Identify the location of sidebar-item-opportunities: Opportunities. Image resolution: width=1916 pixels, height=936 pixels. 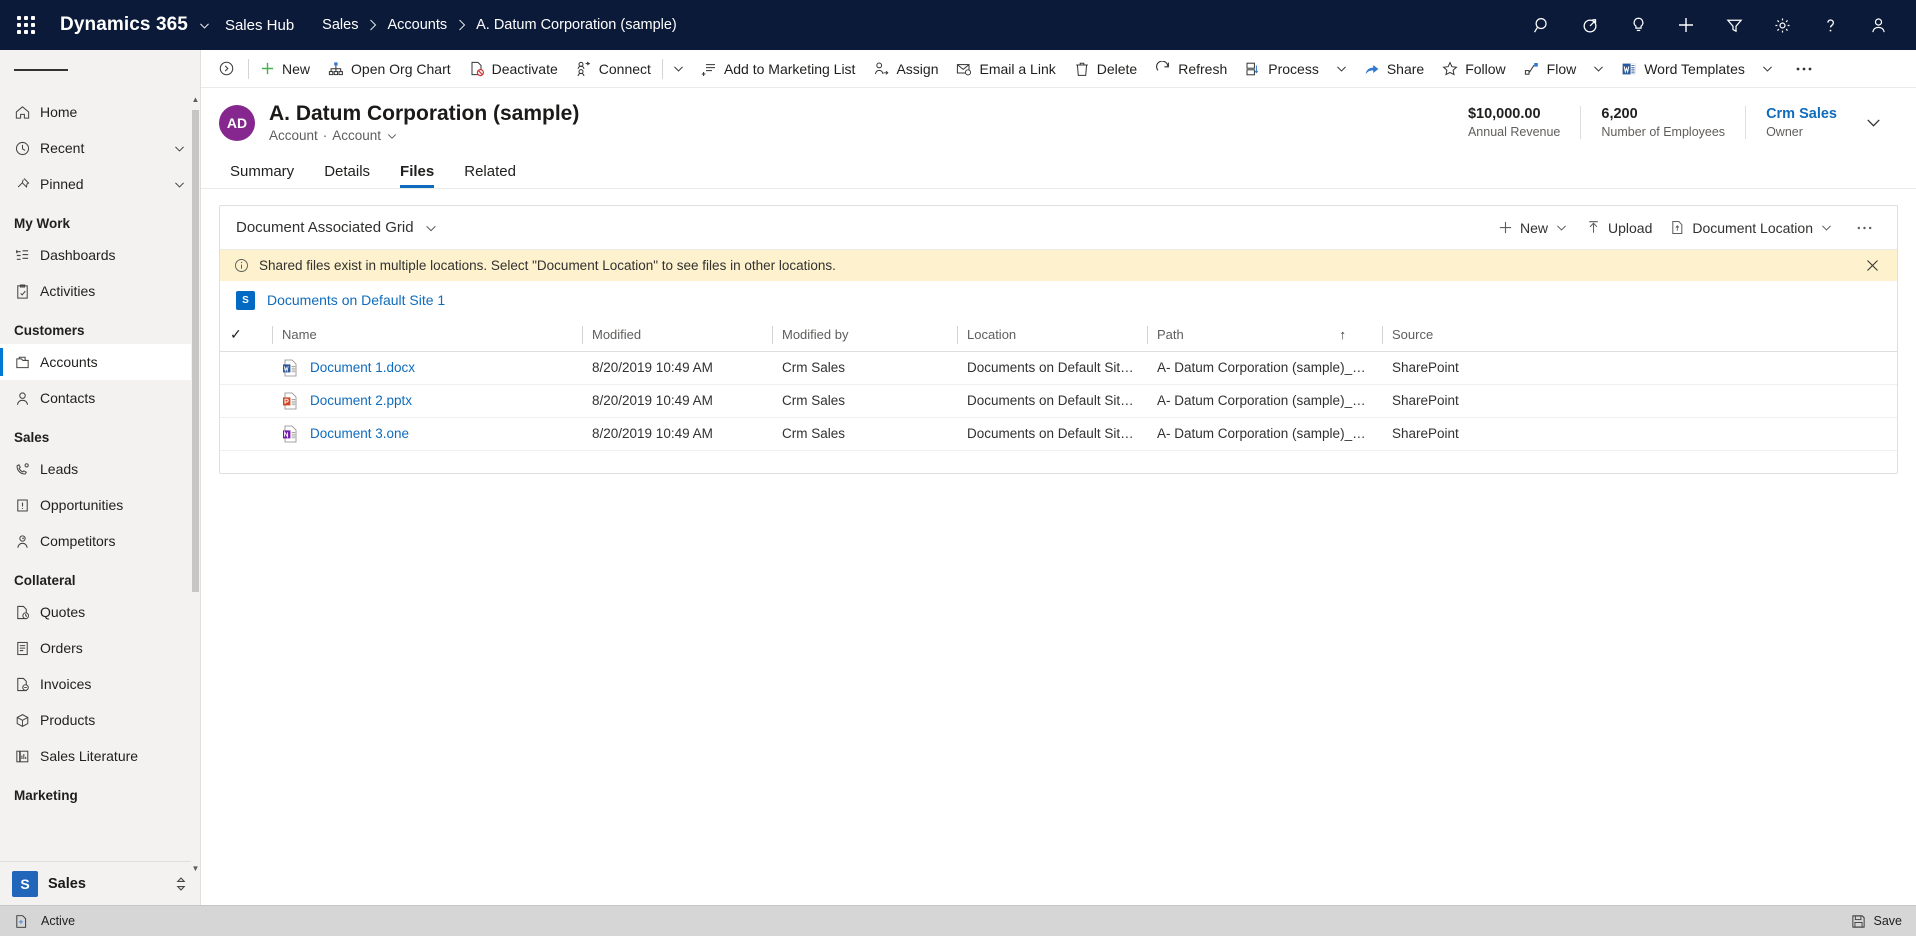
(100, 505).